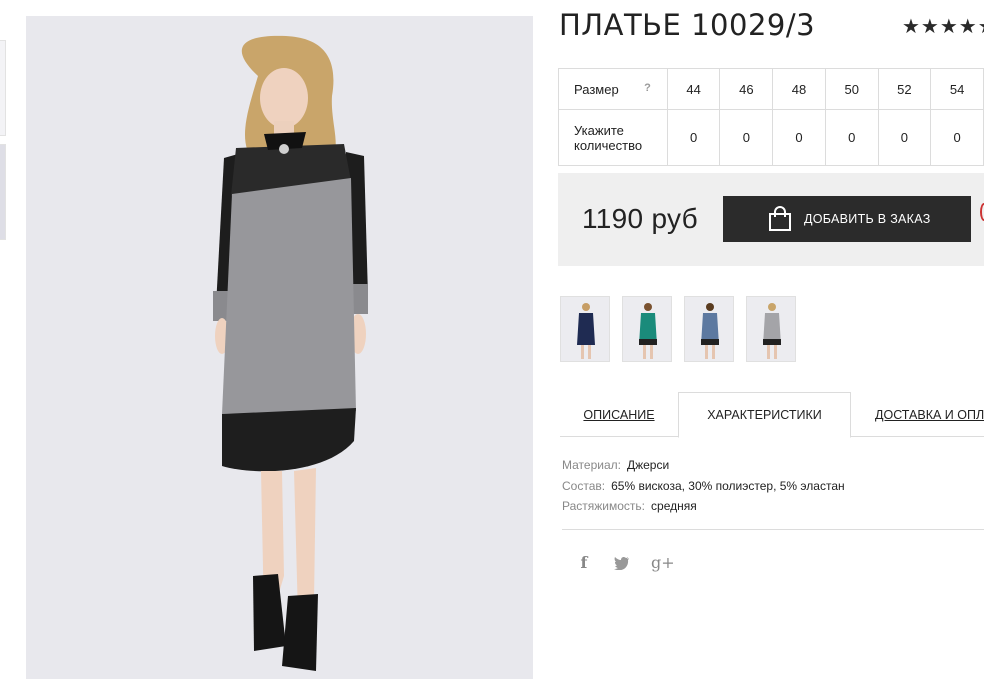  I want to click on add-to-order-button: ДОБАВИТЬ В ЗАКАЗ, so click(847, 219).